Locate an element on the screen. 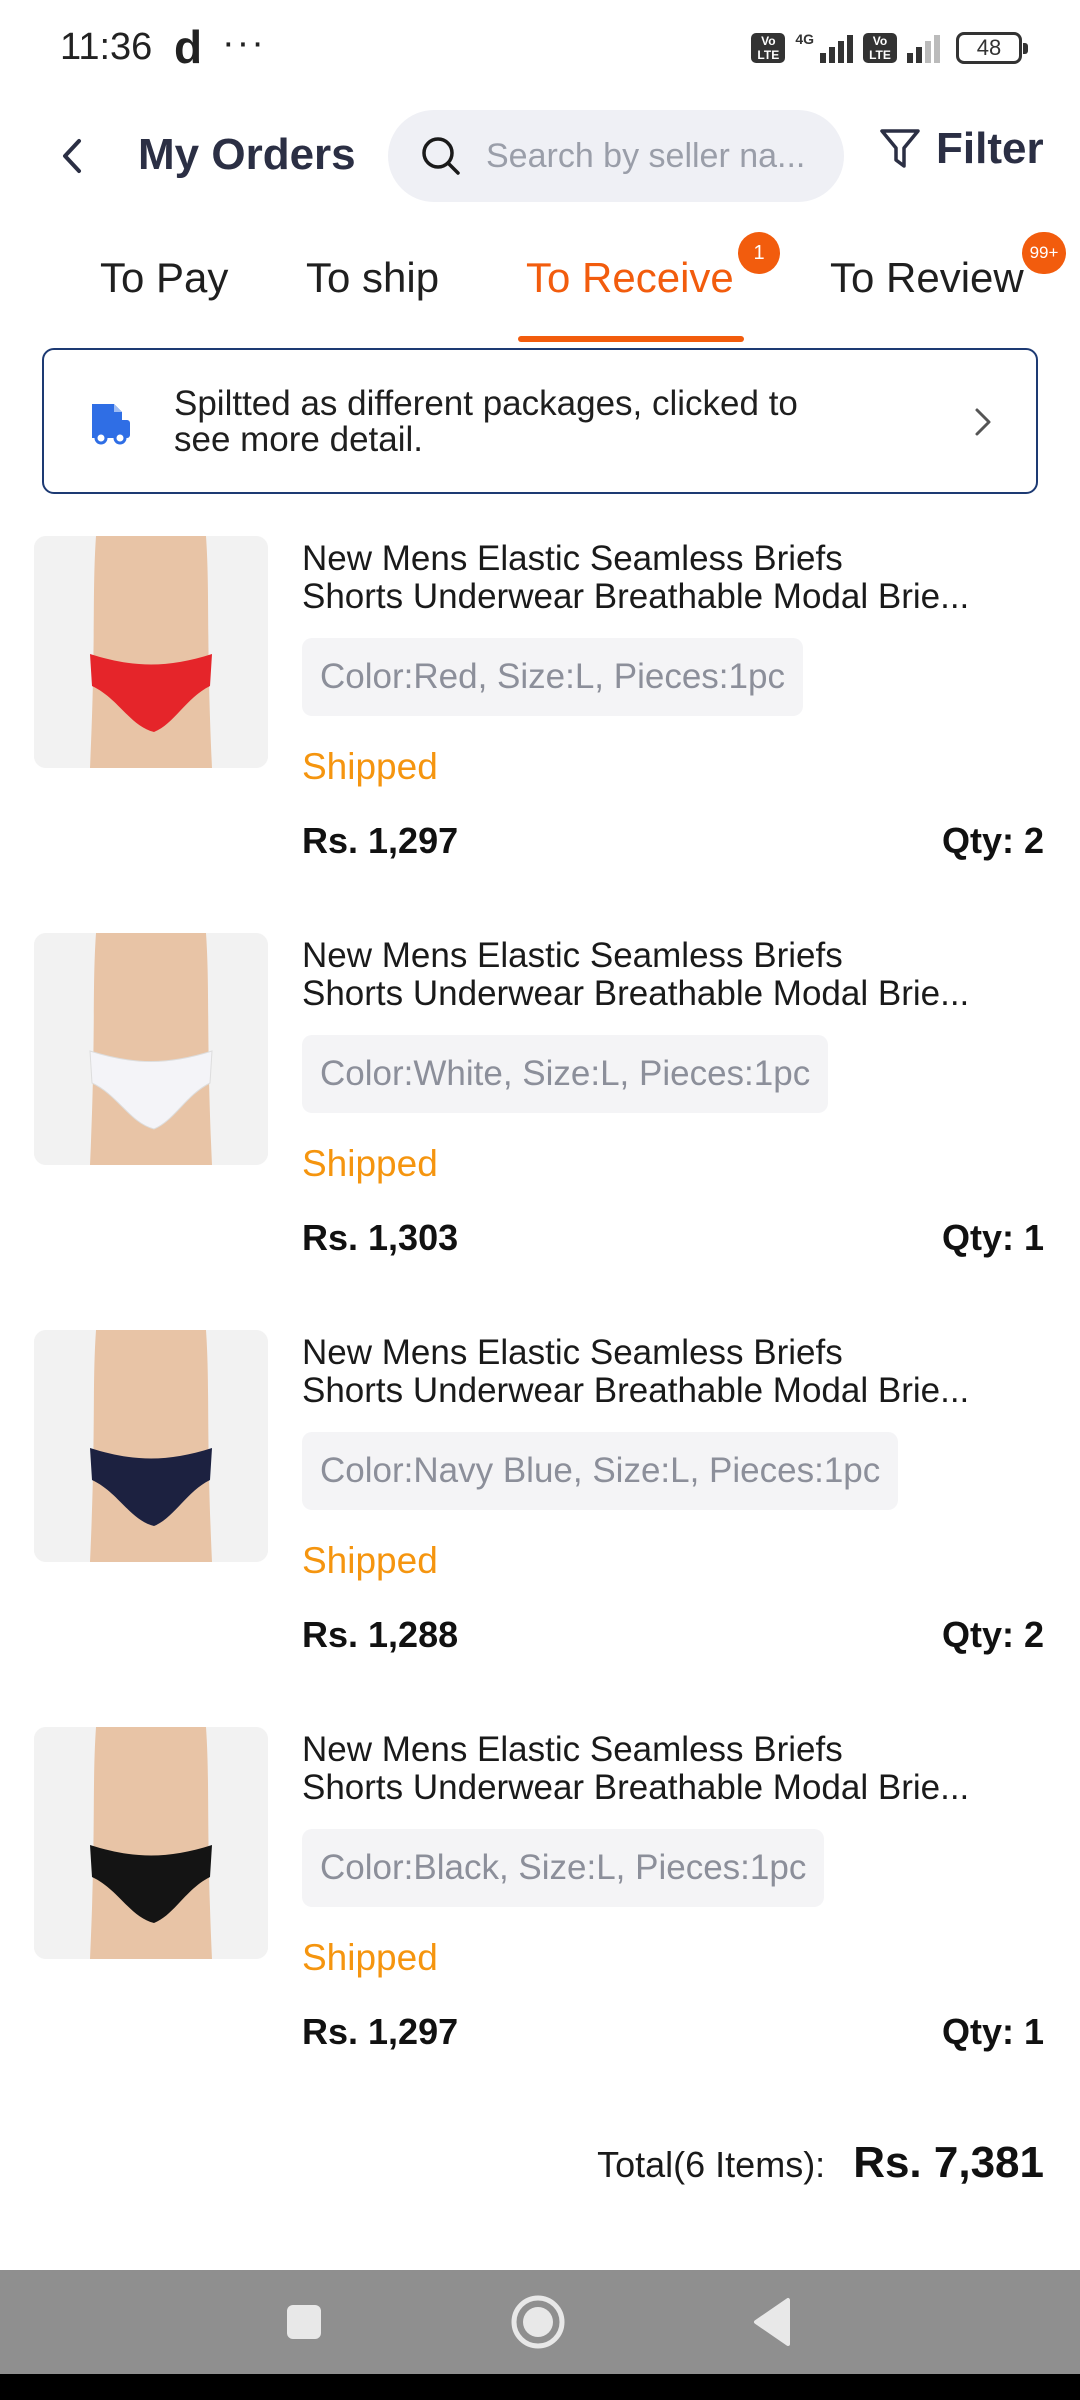 Image resolution: width=1080 pixels, height=2400 pixels. item-price: Rs. 1,288 is located at coordinates (380, 1634).